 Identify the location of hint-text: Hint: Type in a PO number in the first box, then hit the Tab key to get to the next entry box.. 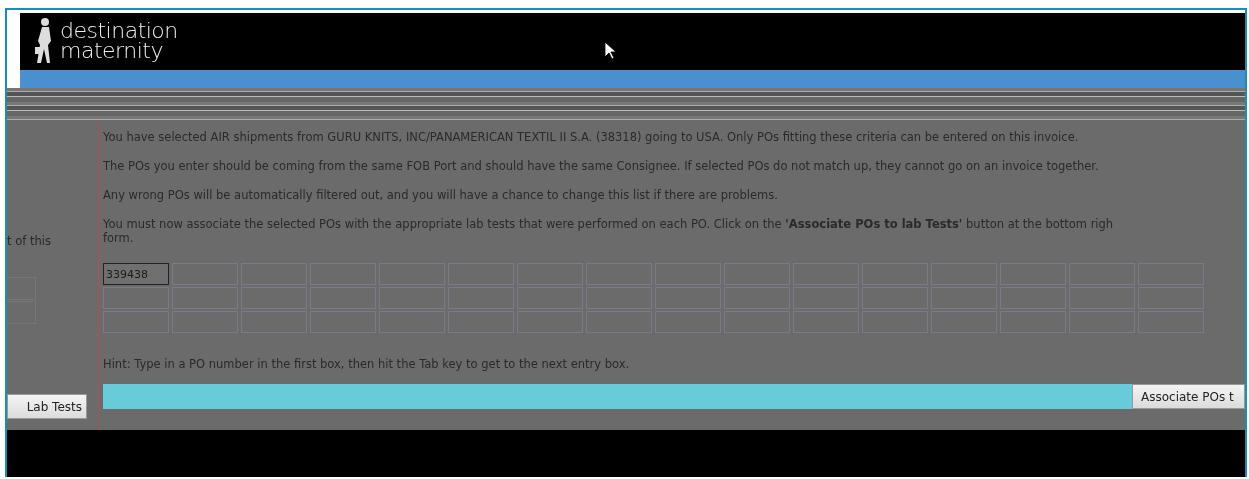
(367, 364).